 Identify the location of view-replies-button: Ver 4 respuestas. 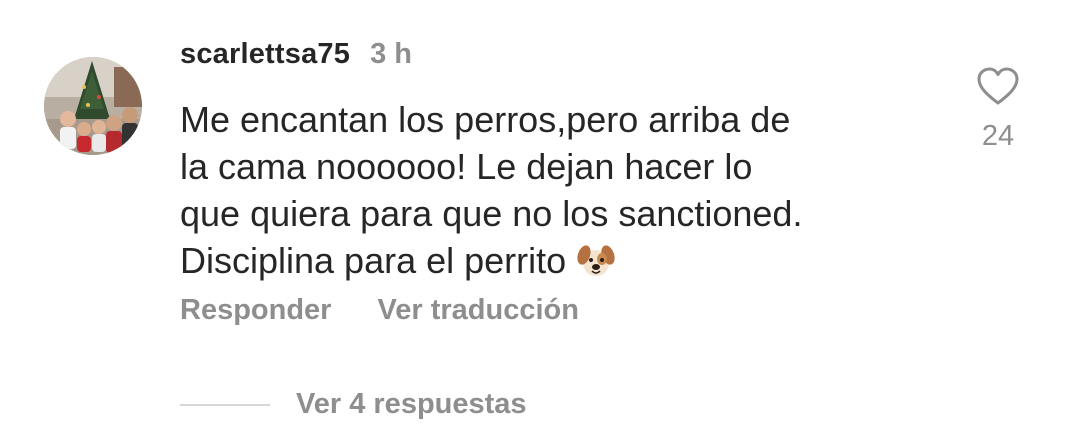
(353, 404).